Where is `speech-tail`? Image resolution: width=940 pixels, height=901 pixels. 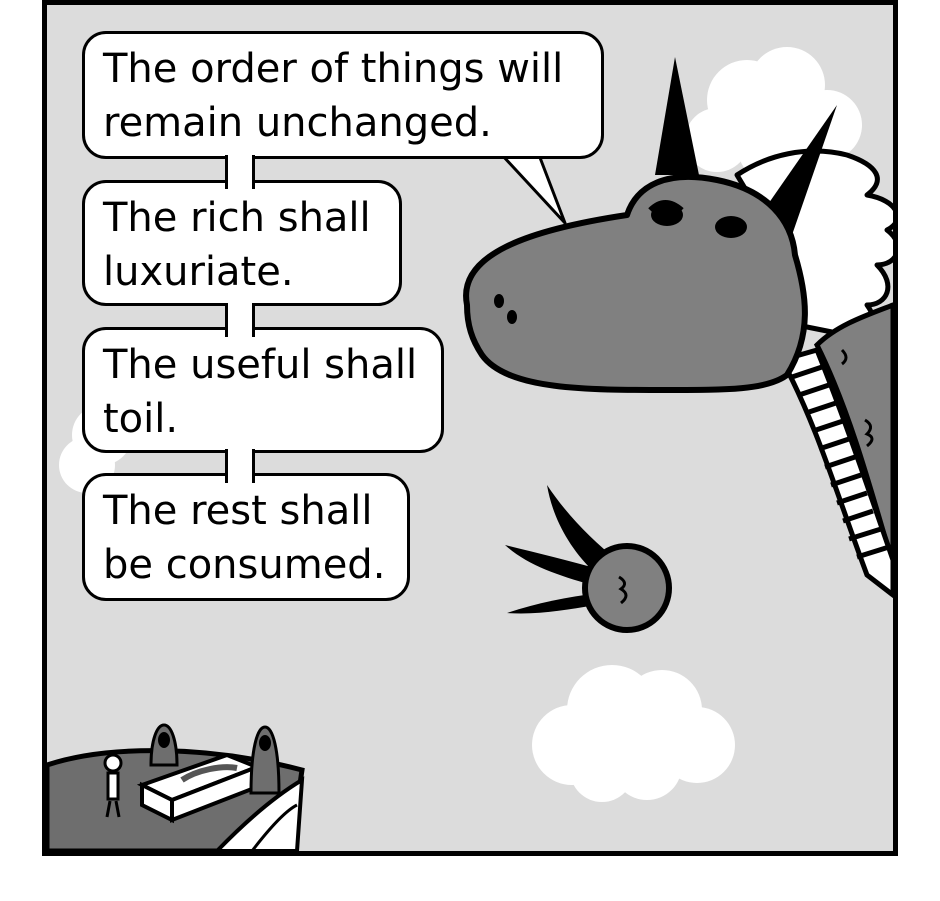 speech-tail is located at coordinates (533, 189).